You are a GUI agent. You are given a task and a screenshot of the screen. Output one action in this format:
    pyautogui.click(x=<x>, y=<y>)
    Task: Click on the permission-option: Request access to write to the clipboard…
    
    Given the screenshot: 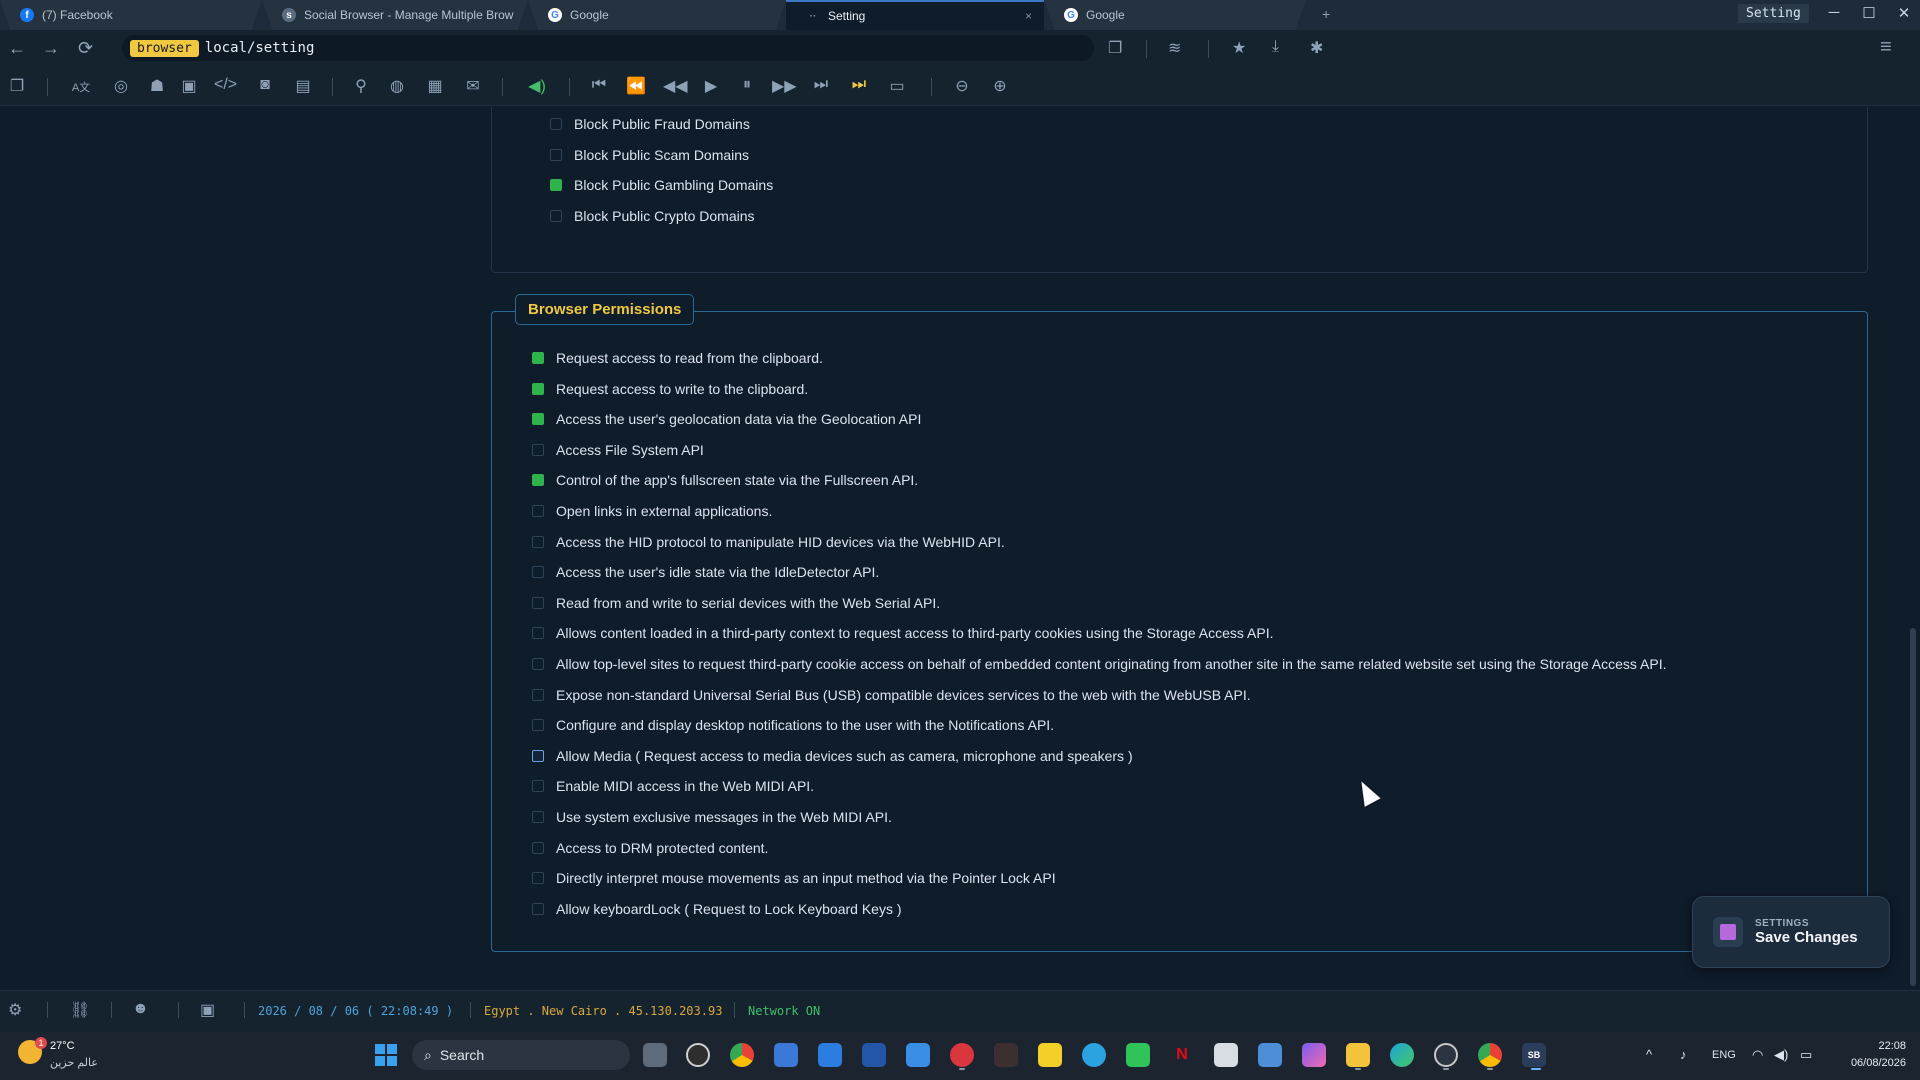 What is the action you would take?
    pyautogui.click(x=670, y=389)
    